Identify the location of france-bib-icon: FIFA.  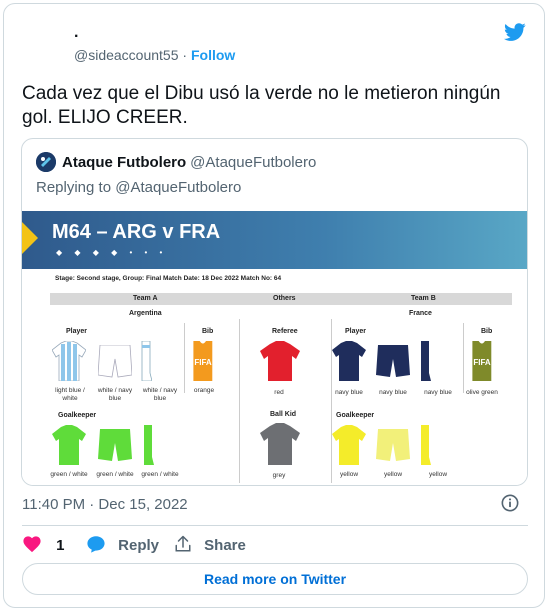
(482, 361).